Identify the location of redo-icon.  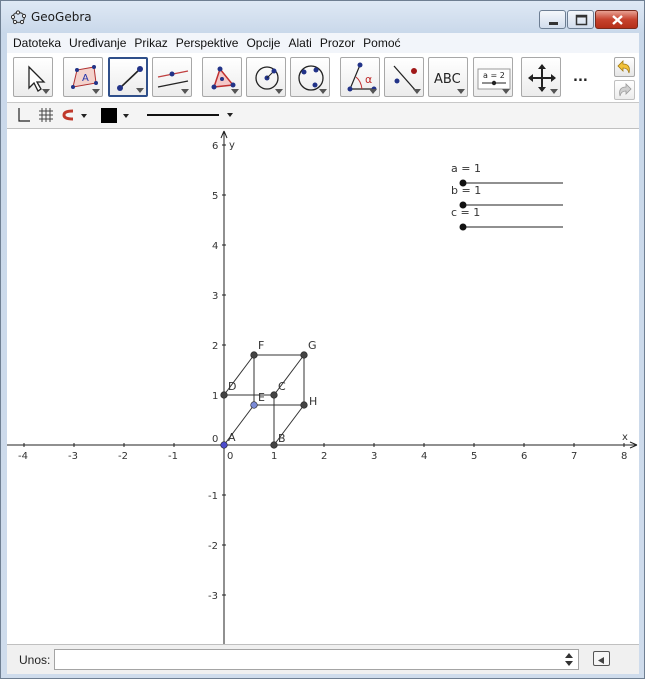
(625, 90).